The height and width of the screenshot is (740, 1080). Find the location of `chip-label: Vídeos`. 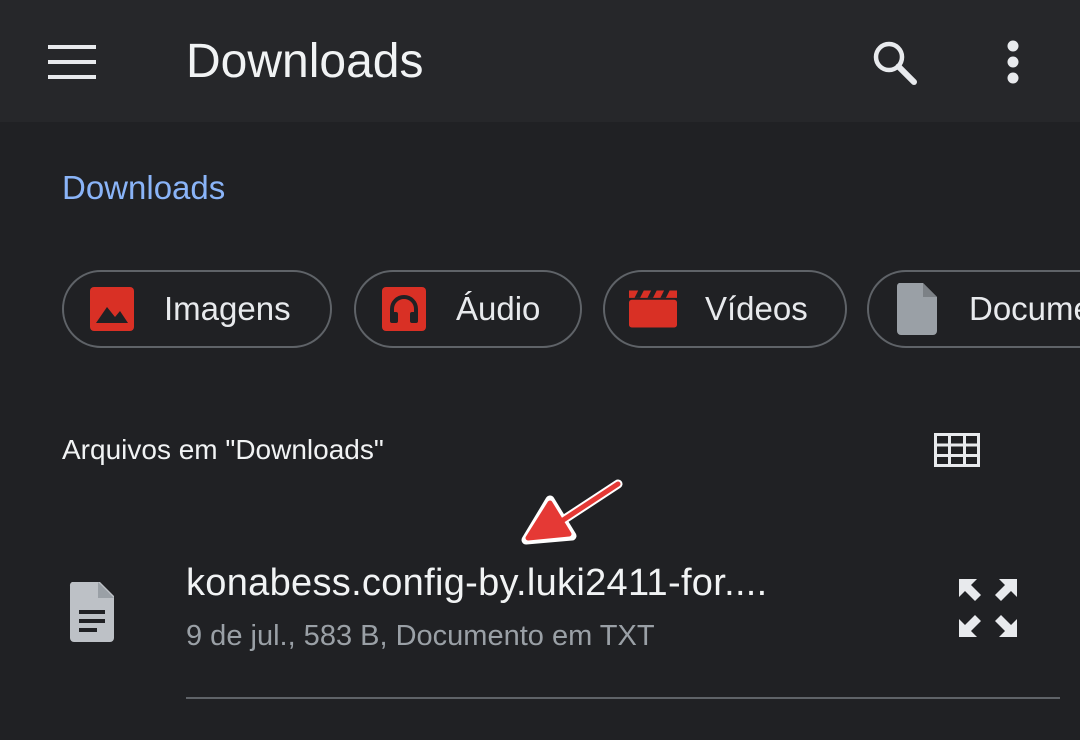

chip-label: Vídeos is located at coordinates (756, 308).